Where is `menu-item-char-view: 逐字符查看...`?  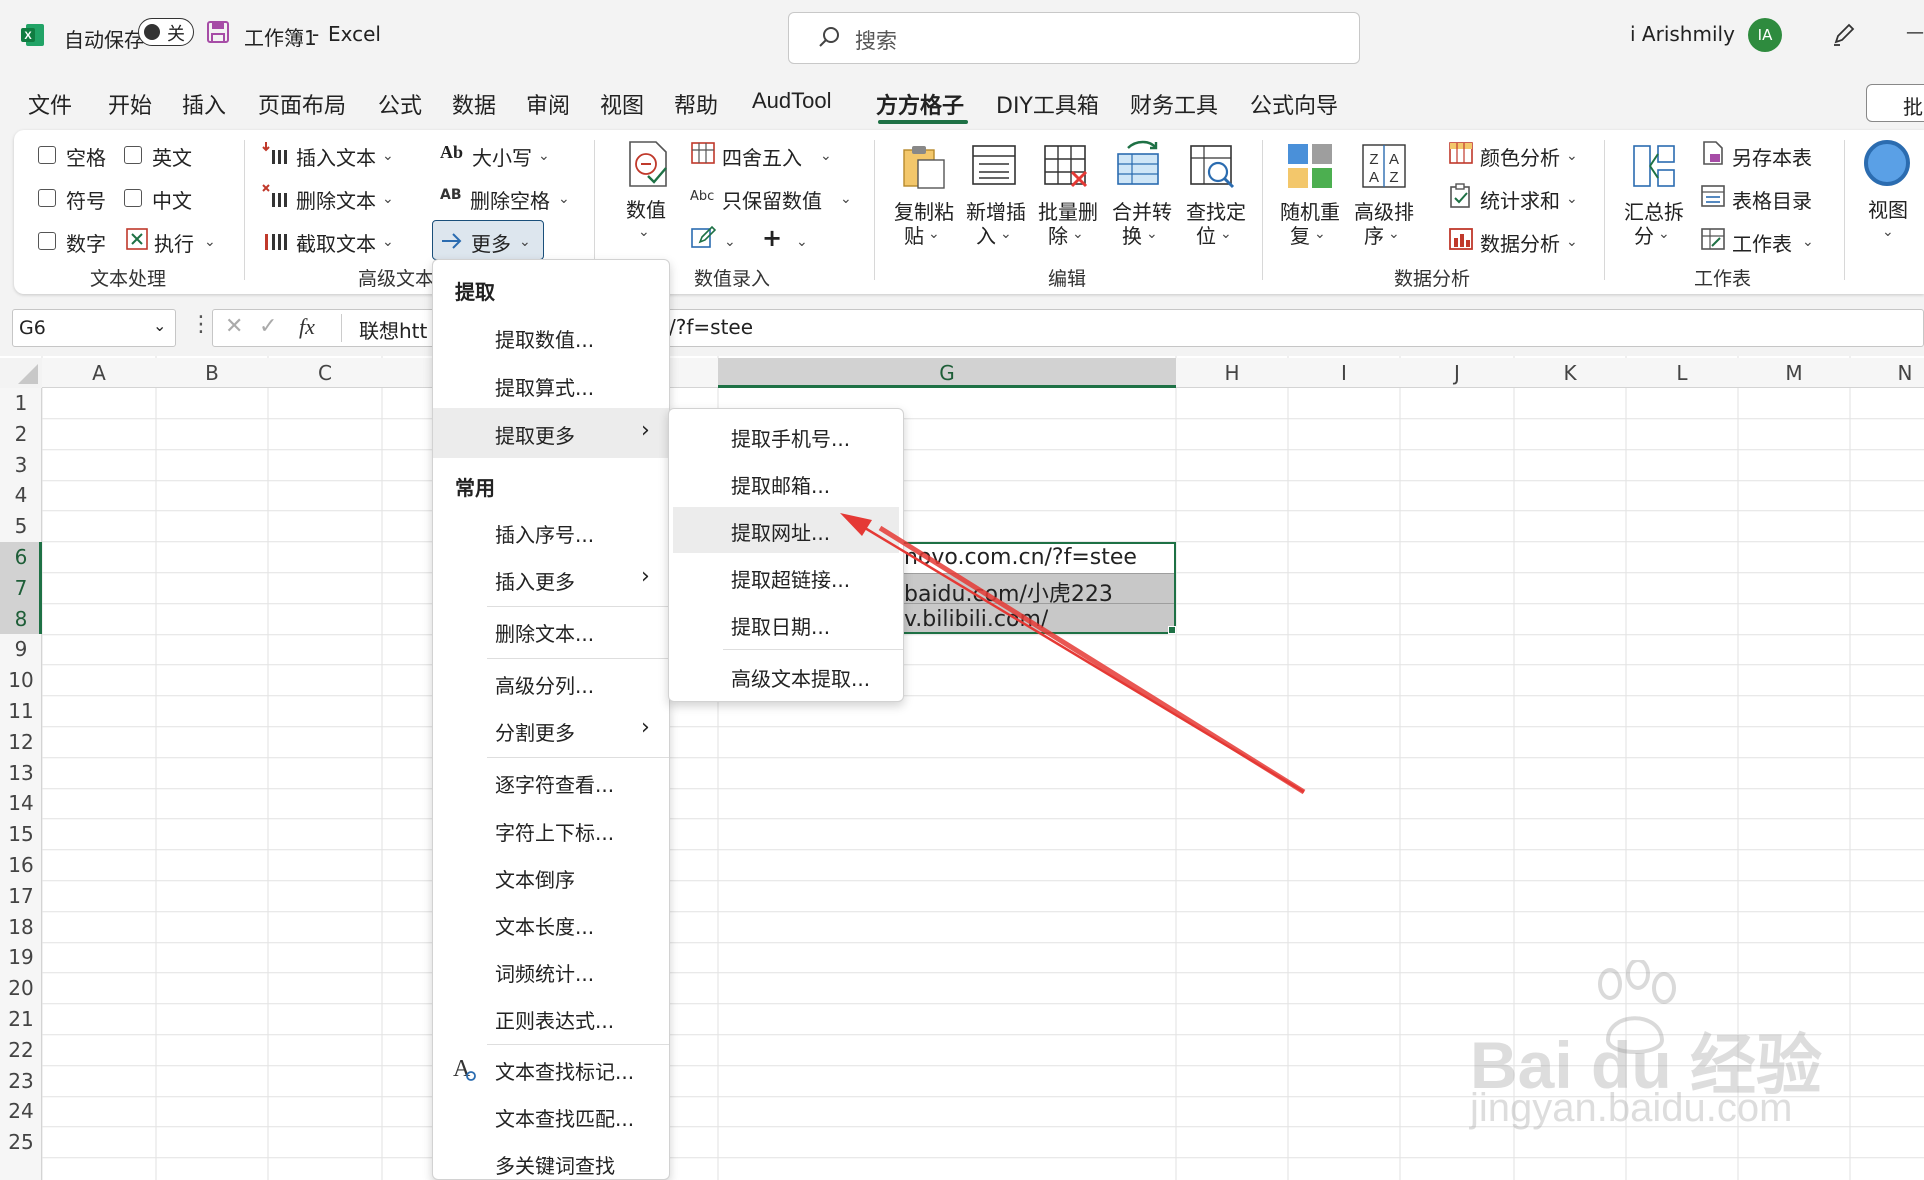
menu-item-char-view: 逐字符查看... is located at coordinates (554, 783).